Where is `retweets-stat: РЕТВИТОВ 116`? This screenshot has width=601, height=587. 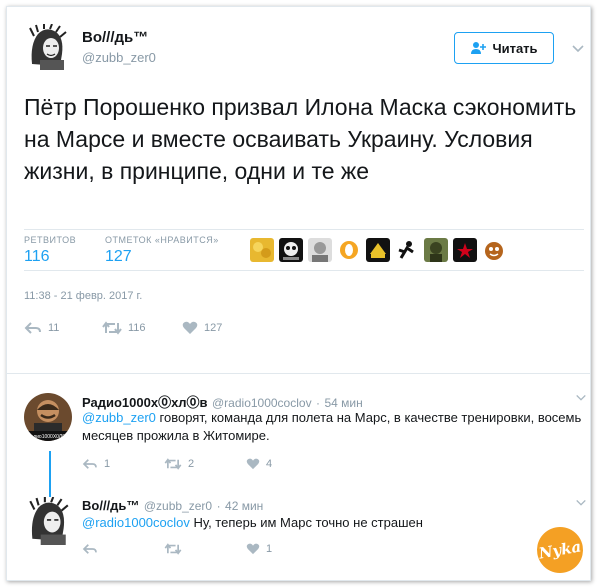 retweets-stat: РЕТВИТОВ 116 is located at coordinates (50, 250).